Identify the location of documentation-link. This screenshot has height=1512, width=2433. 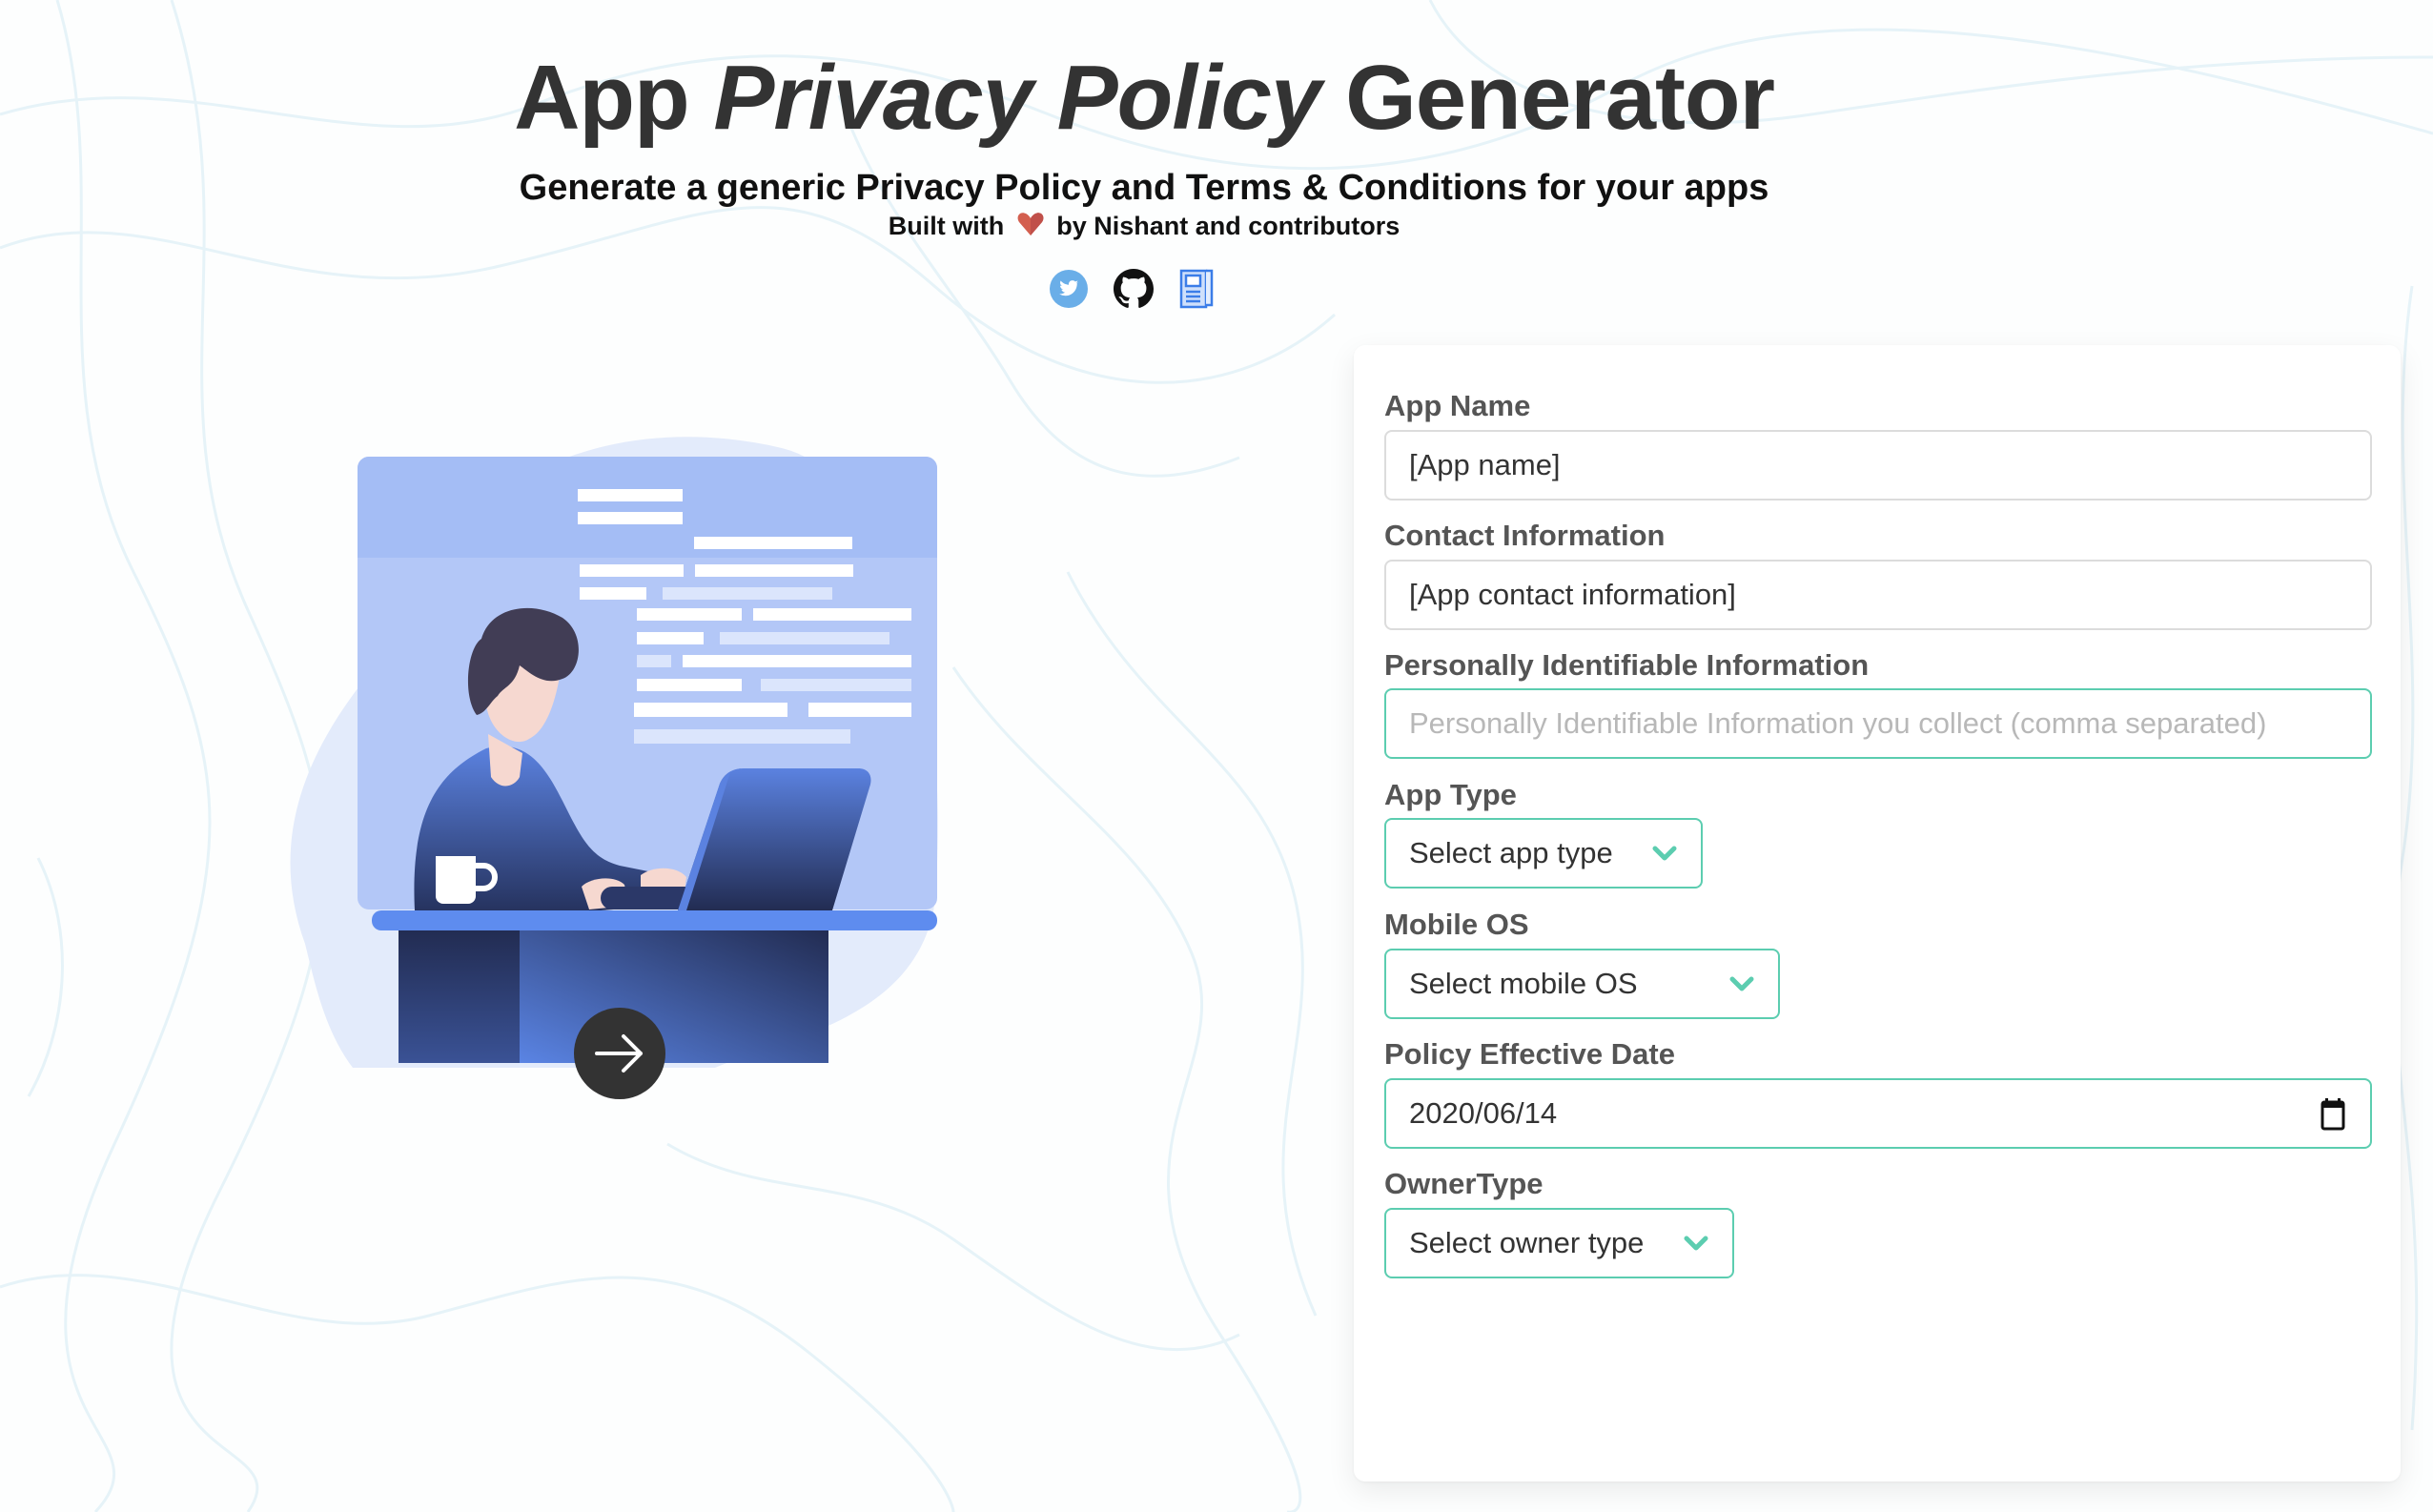
(1199, 289).